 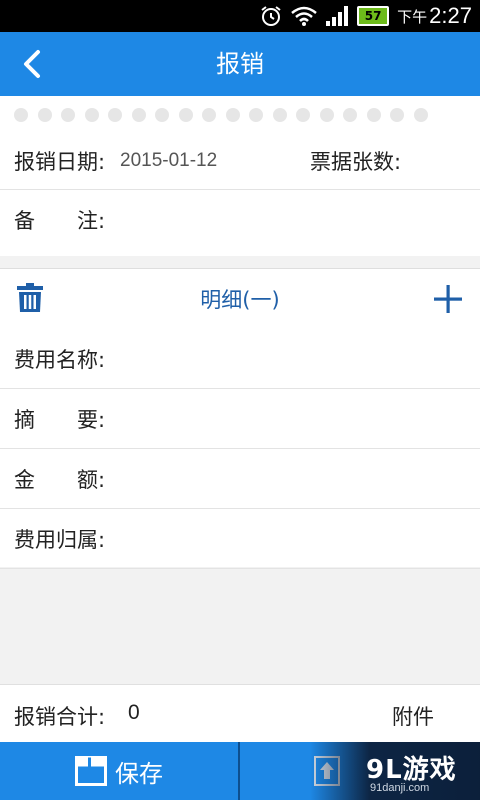 I want to click on plus-icon, so click(x=448, y=299).